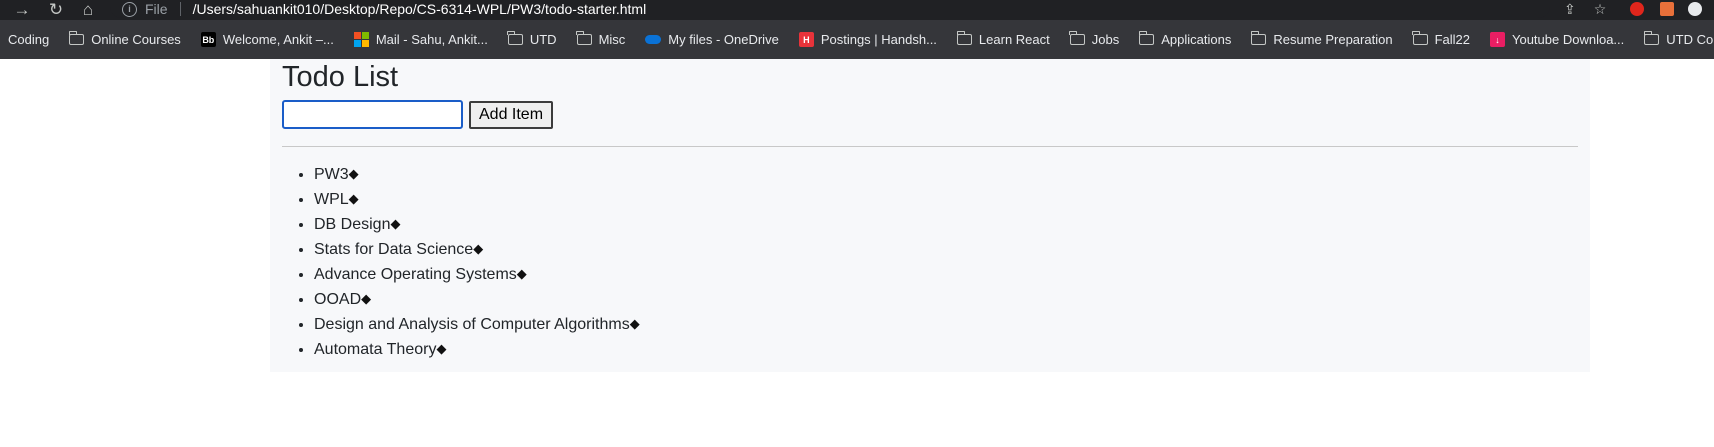 This screenshot has height=447, width=1714. I want to click on page-title: Todo List, so click(340, 77).